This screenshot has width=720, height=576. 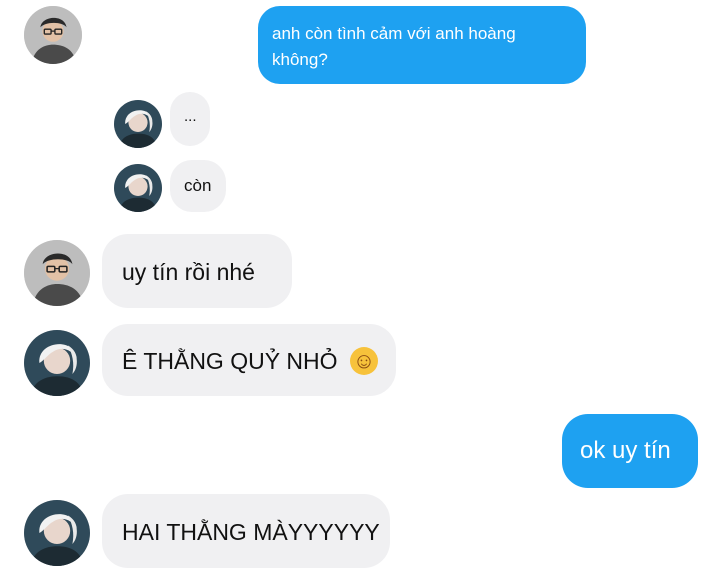 I want to click on message-text: HAI THẰNG MÀYYYYYY, so click(x=251, y=532).